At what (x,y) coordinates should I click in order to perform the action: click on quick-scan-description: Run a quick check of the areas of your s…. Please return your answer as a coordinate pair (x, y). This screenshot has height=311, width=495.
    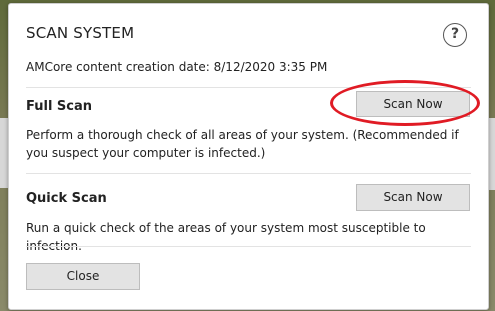
    Looking at the image, I should click on (226, 237).